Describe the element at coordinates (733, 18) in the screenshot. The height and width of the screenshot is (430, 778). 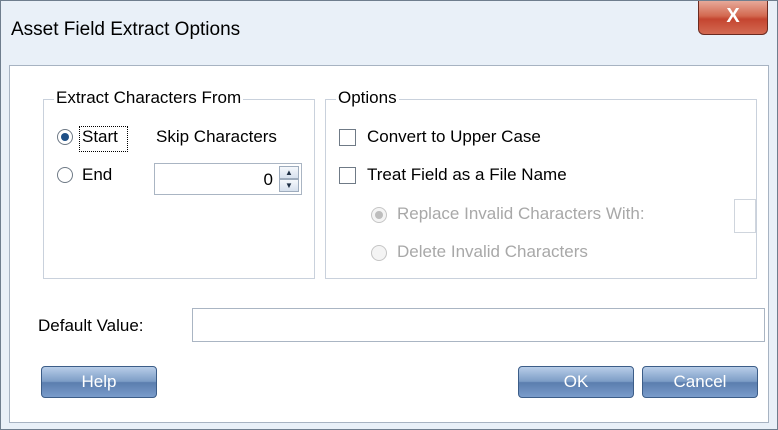
I see `close-button: X` at that location.